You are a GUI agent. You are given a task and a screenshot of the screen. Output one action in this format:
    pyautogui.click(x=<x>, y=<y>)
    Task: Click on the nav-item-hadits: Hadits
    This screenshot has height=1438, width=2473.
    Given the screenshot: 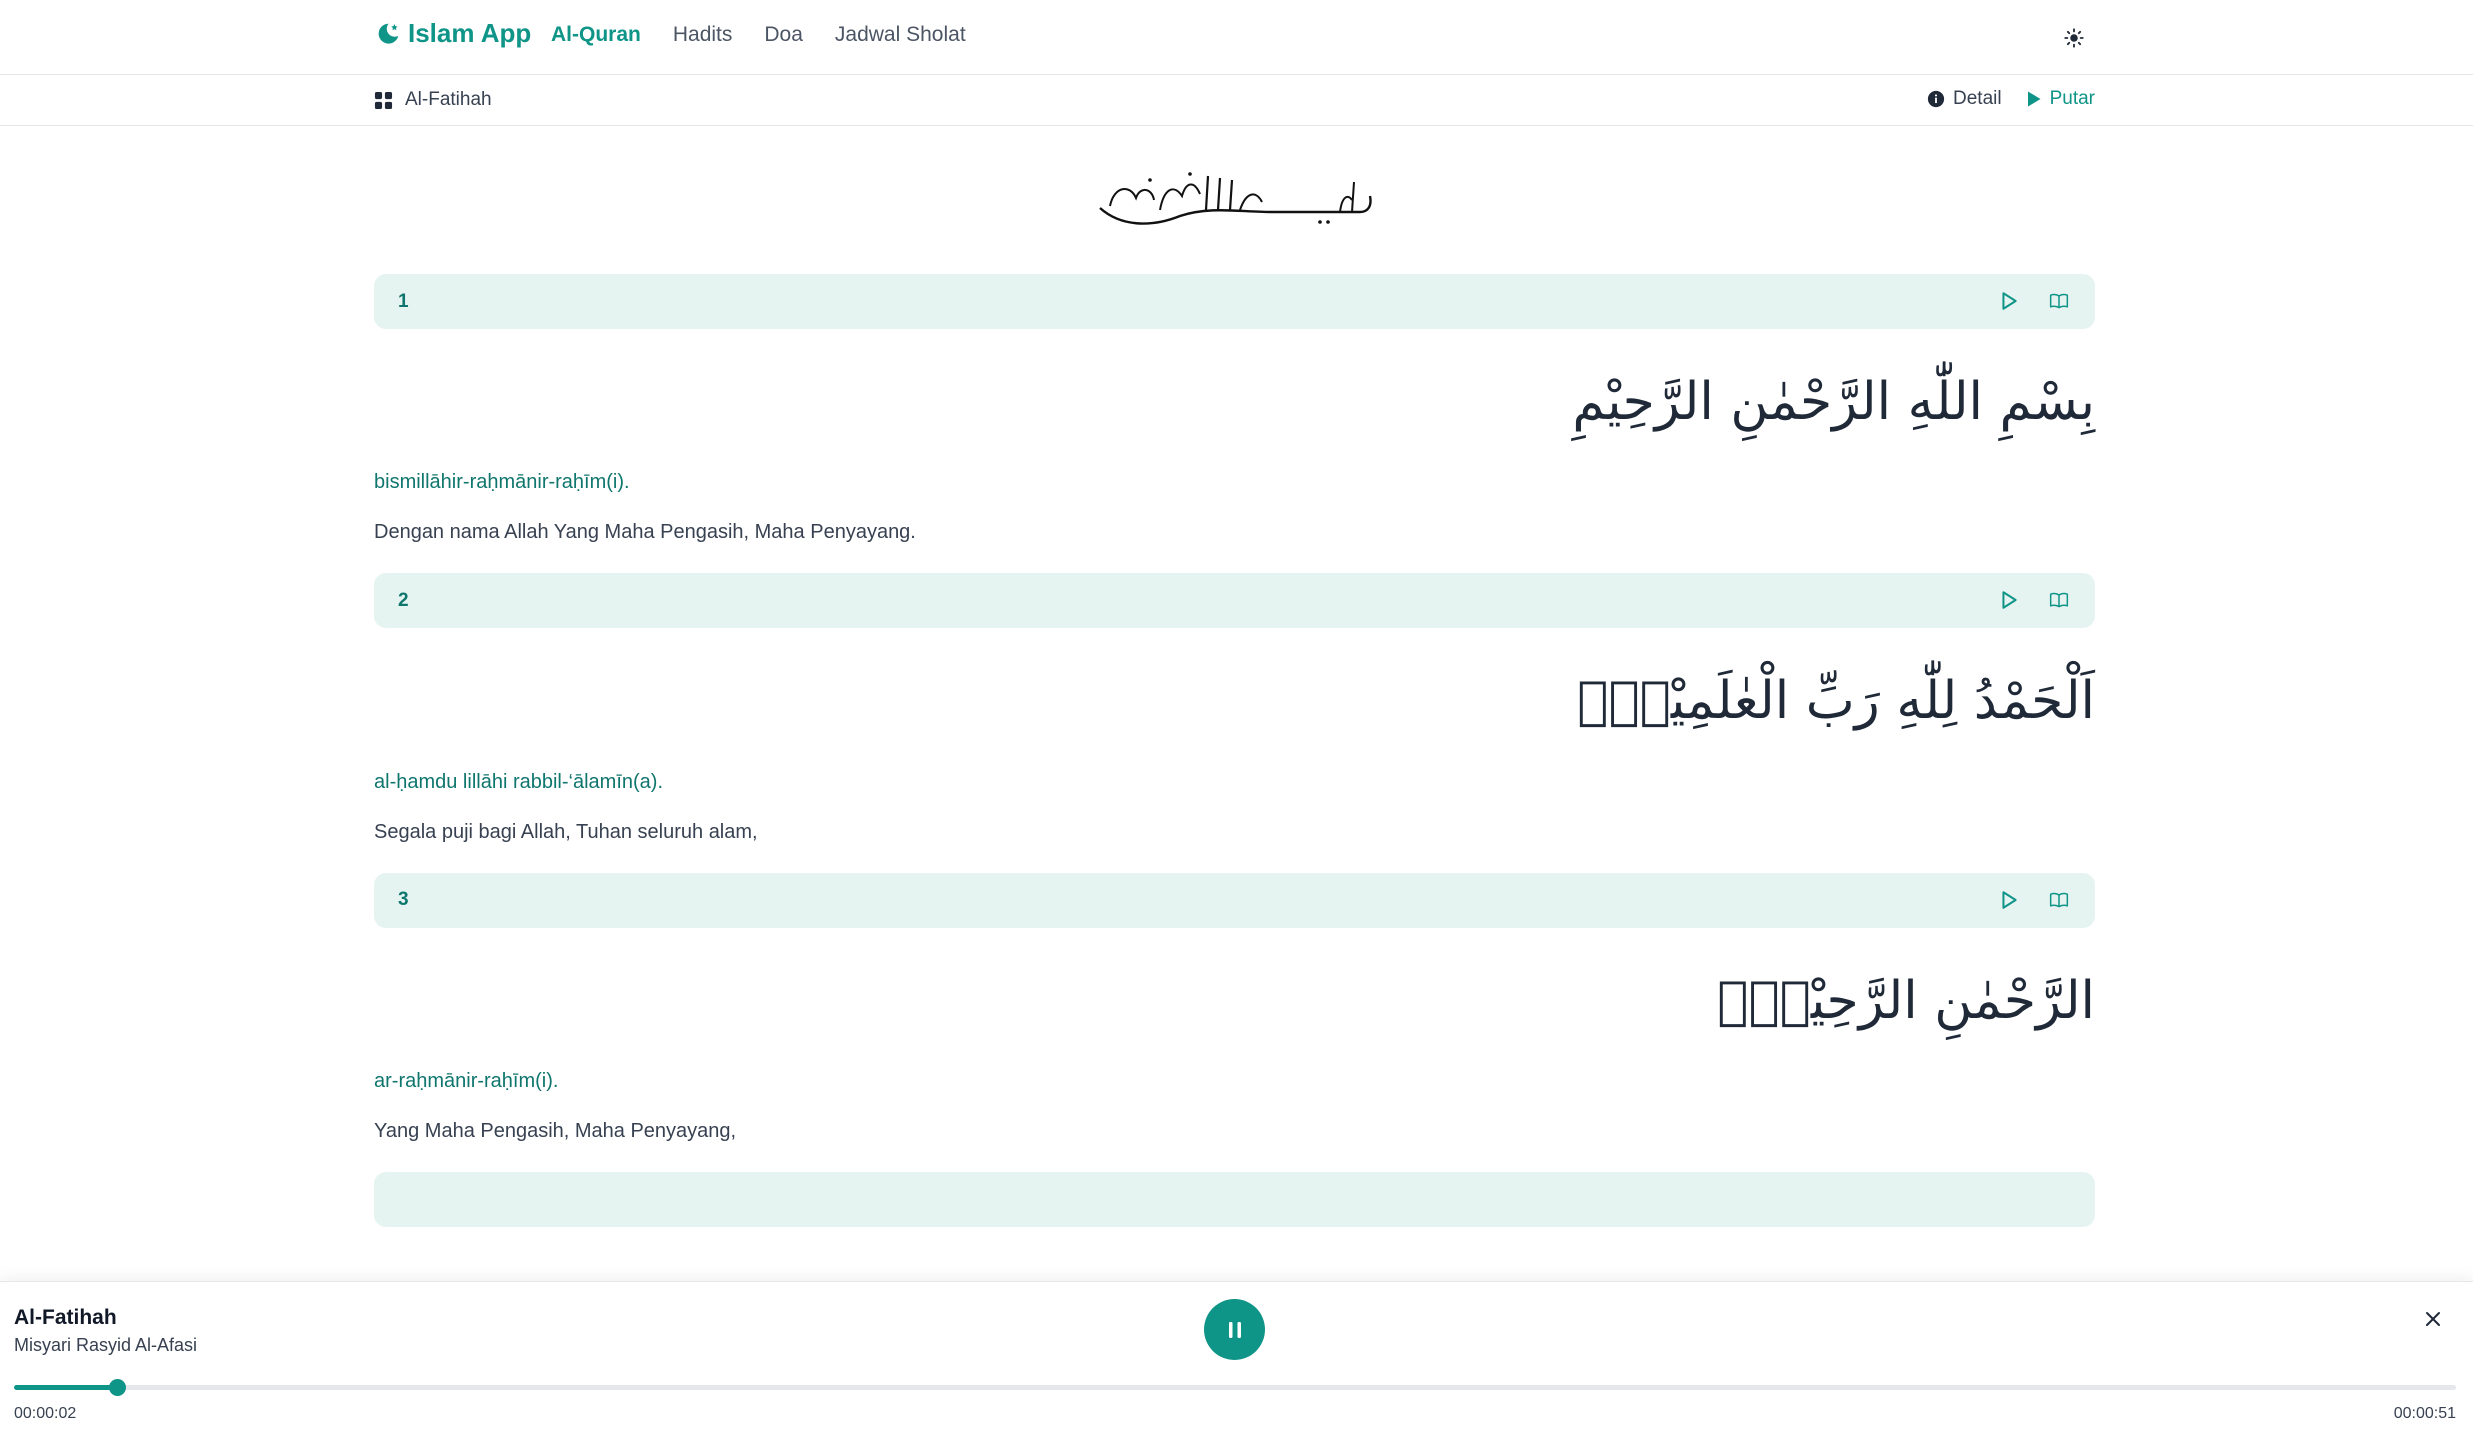 What is the action you would take?
    pyautogui.click(x=703, y=35)
    